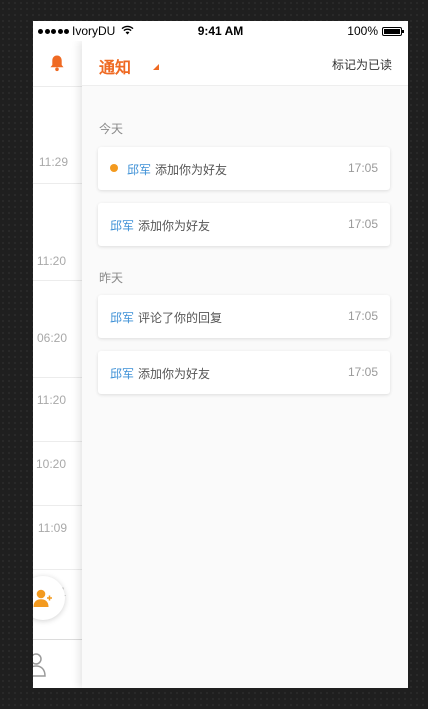  What do you see at coordinates (362, 31) in the screenshot?
I see `battery-percent: 100%` at bounding box center [362, 31].